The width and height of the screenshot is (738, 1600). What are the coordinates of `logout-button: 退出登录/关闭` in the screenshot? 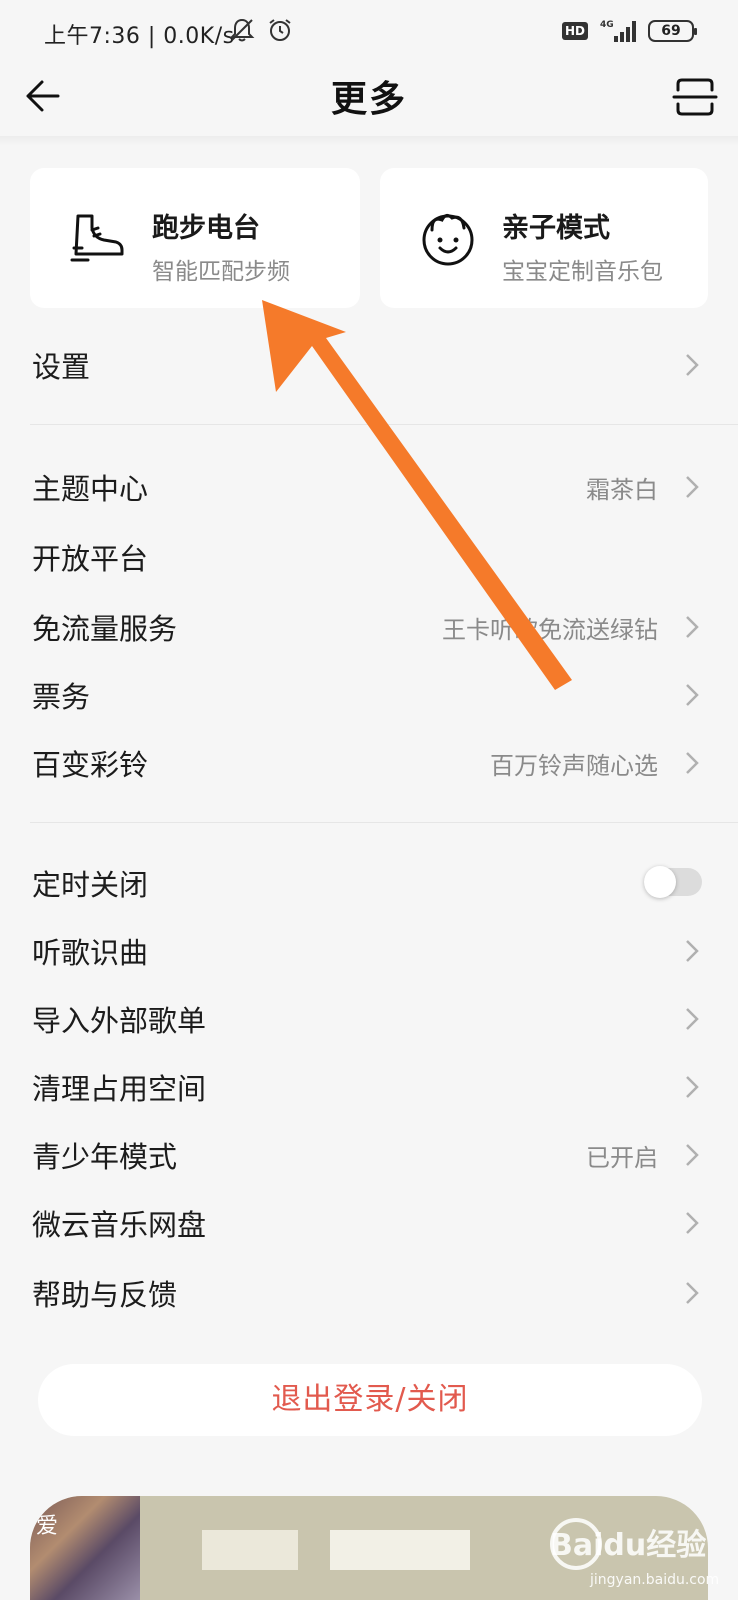 It's located at (370, 1400).